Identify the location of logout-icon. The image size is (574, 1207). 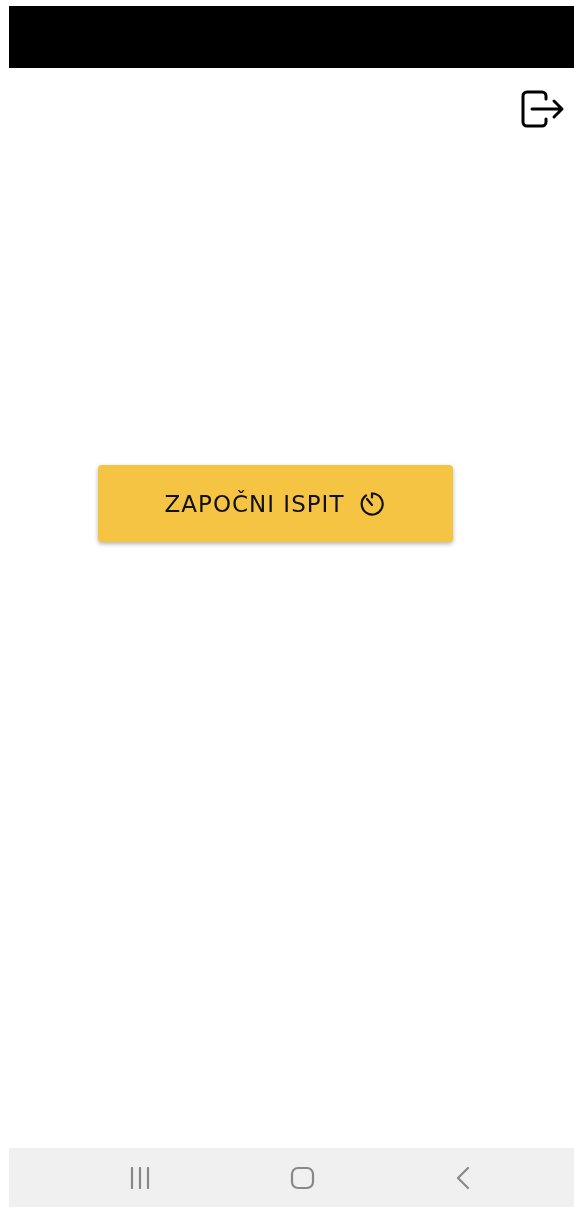
(542, 109).